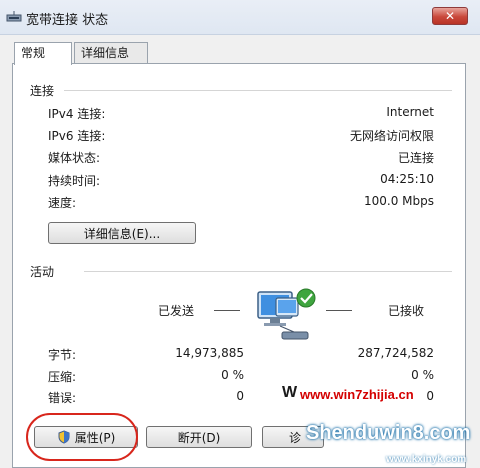 The width and height of the screenshot is (480, 468). What do you see at coordinates (391, 136) in the screenshot?
I see `ipv6-value: 无网络访问权限` at bounding box center [391, 136].